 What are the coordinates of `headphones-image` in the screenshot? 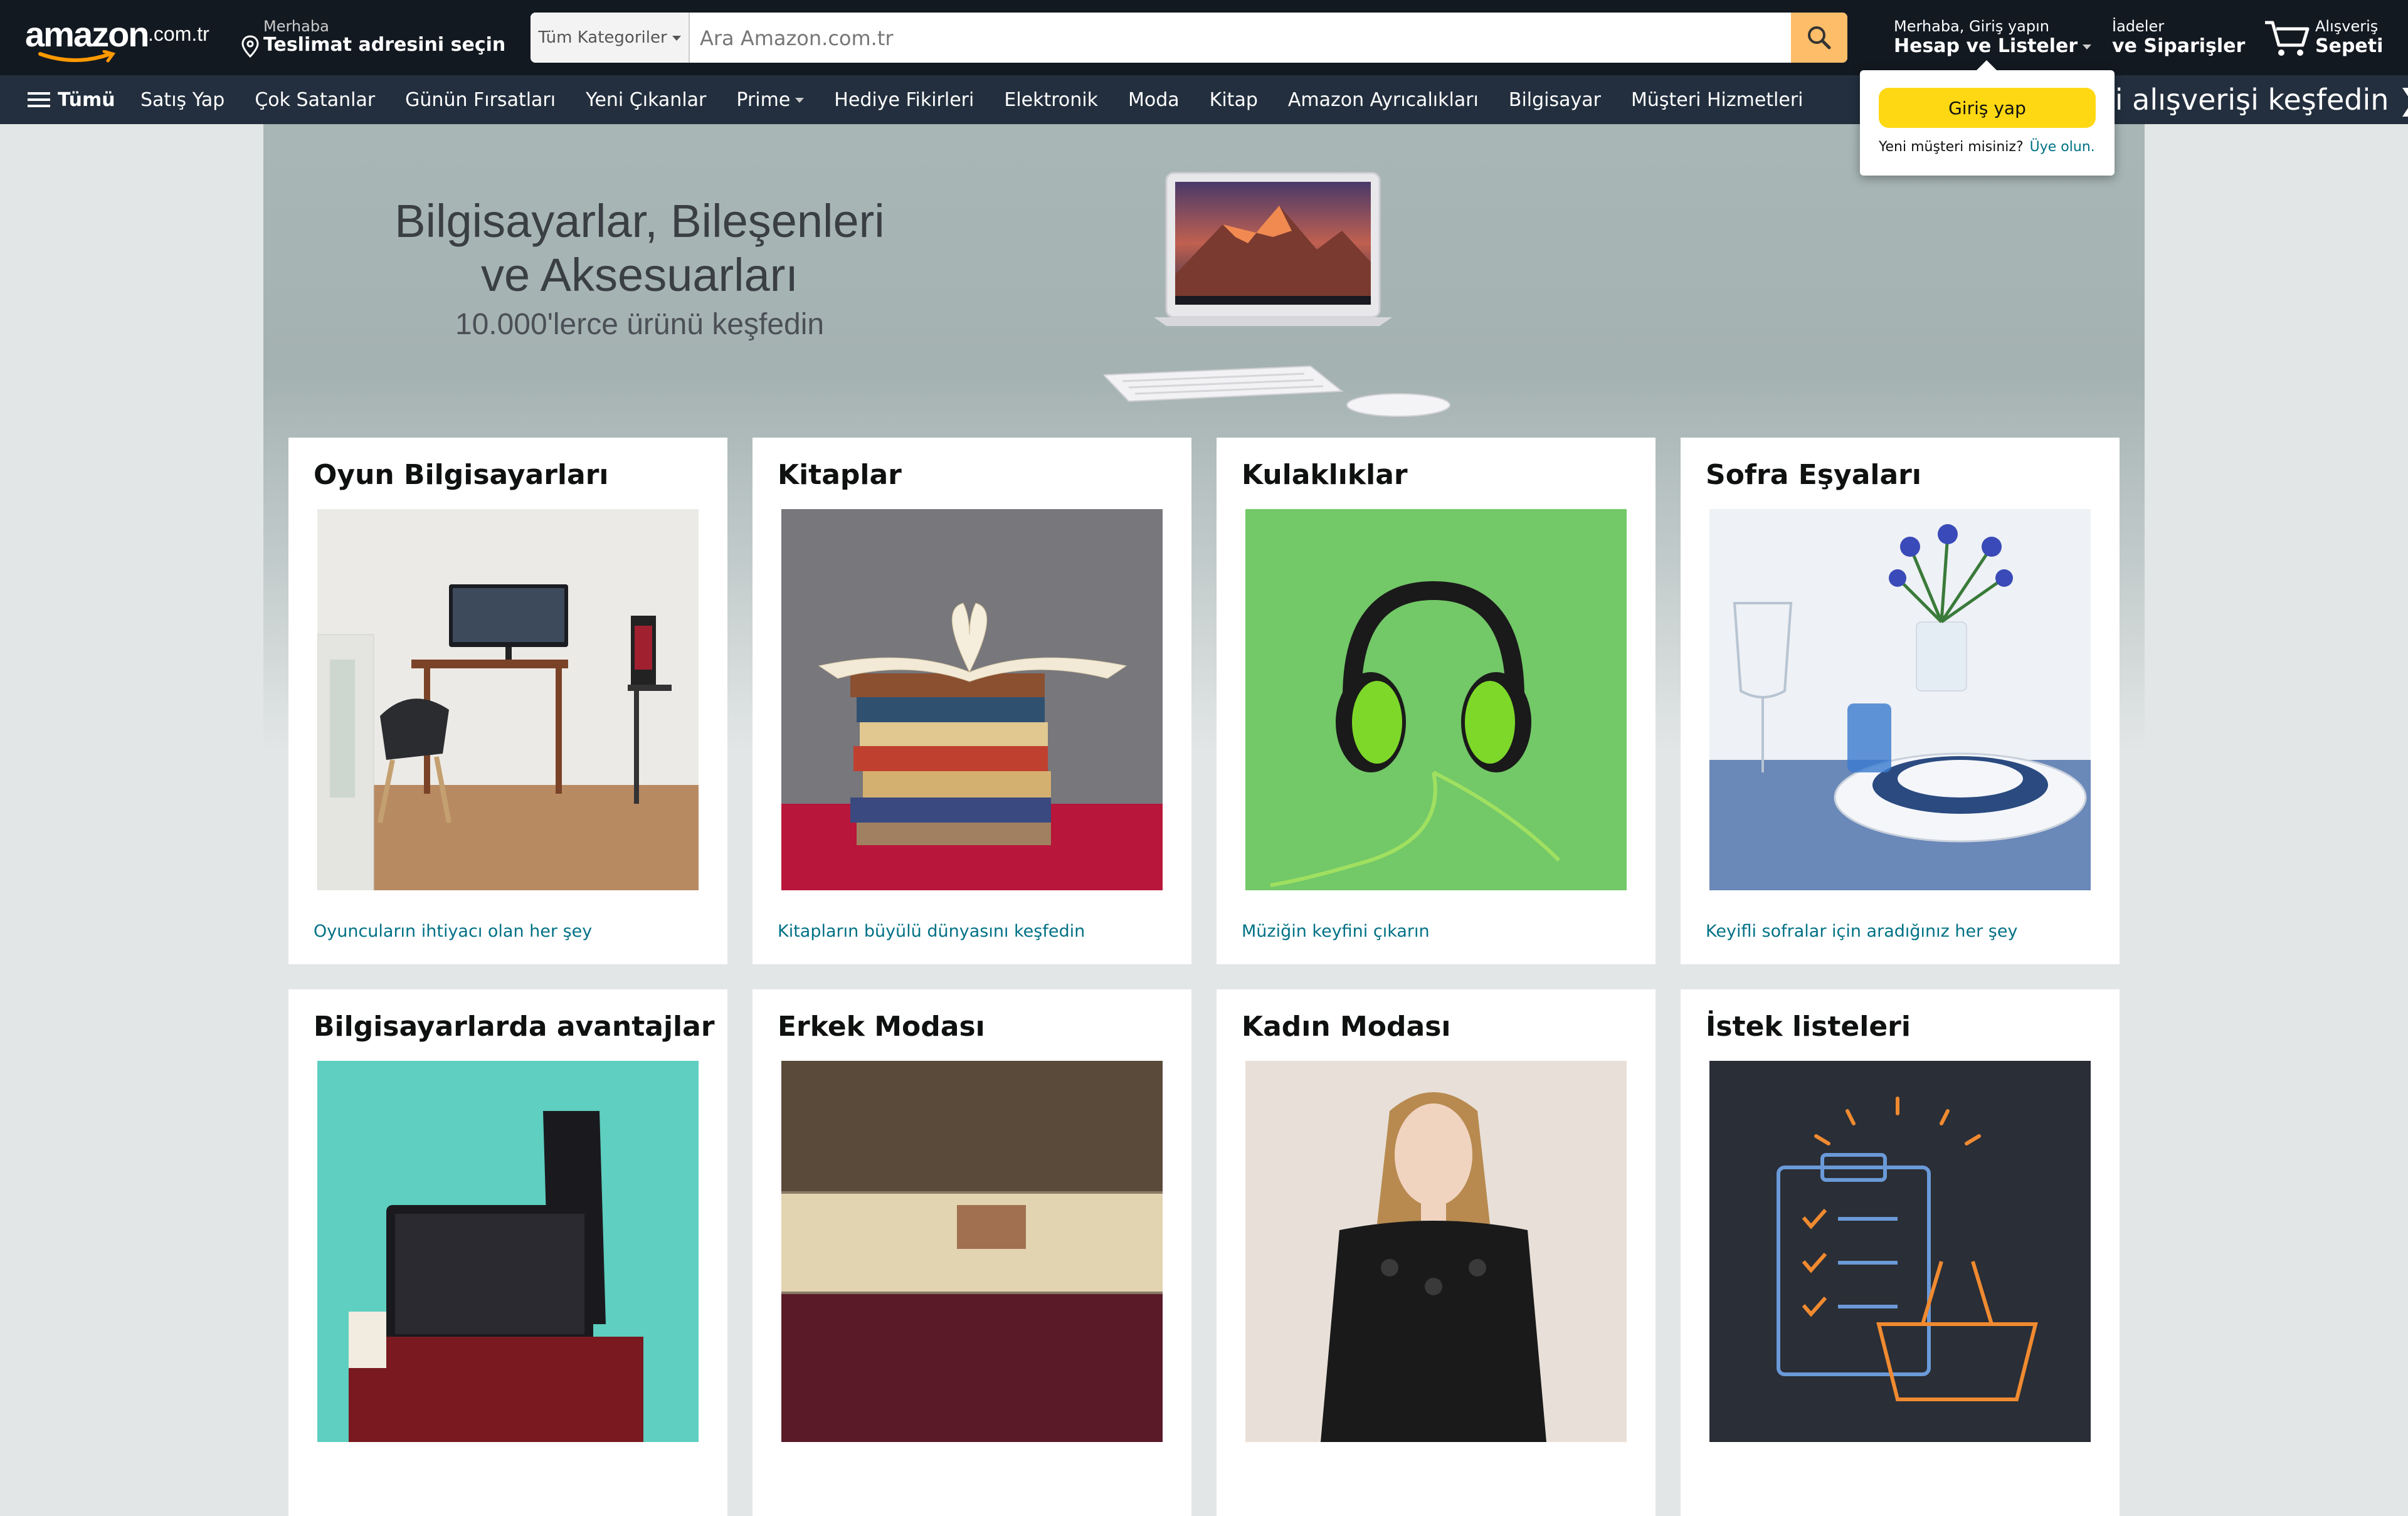 It's located at (1436, 700).